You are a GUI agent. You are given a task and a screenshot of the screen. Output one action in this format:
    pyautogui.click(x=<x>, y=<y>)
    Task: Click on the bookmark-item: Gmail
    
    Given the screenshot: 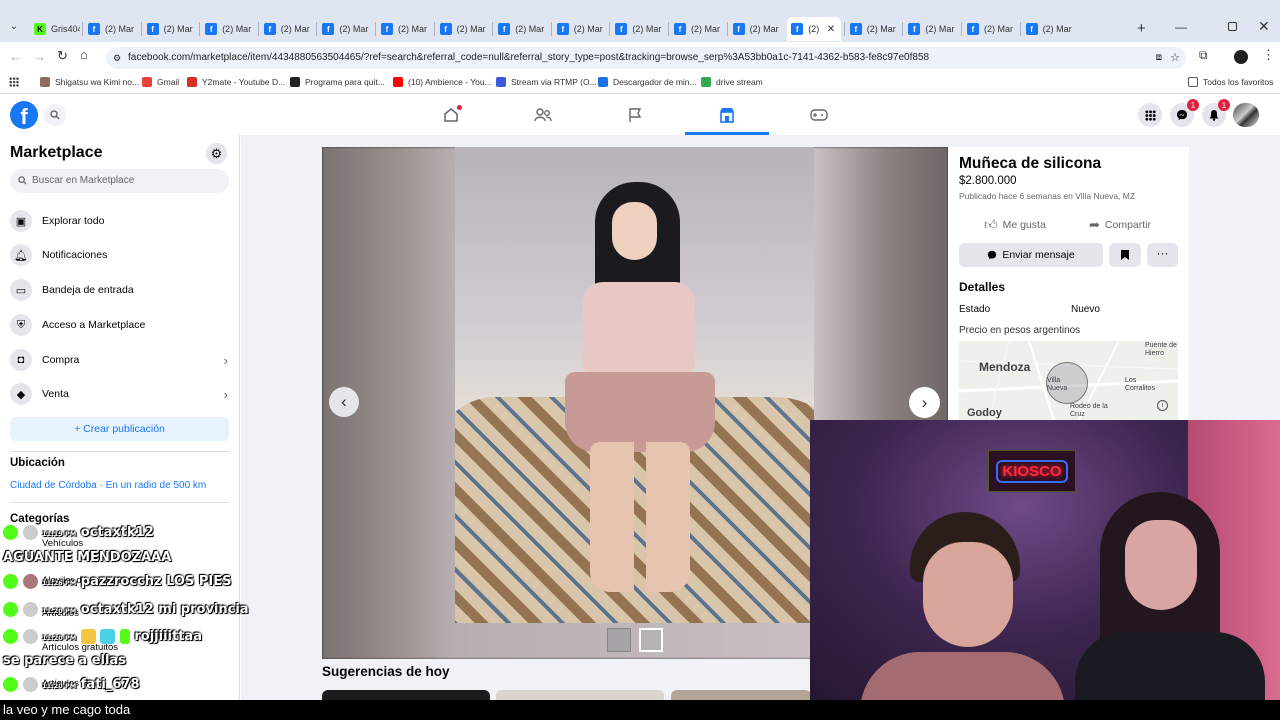 What is the action you would take?
    pyautogui.click(x=160, y=82)
    